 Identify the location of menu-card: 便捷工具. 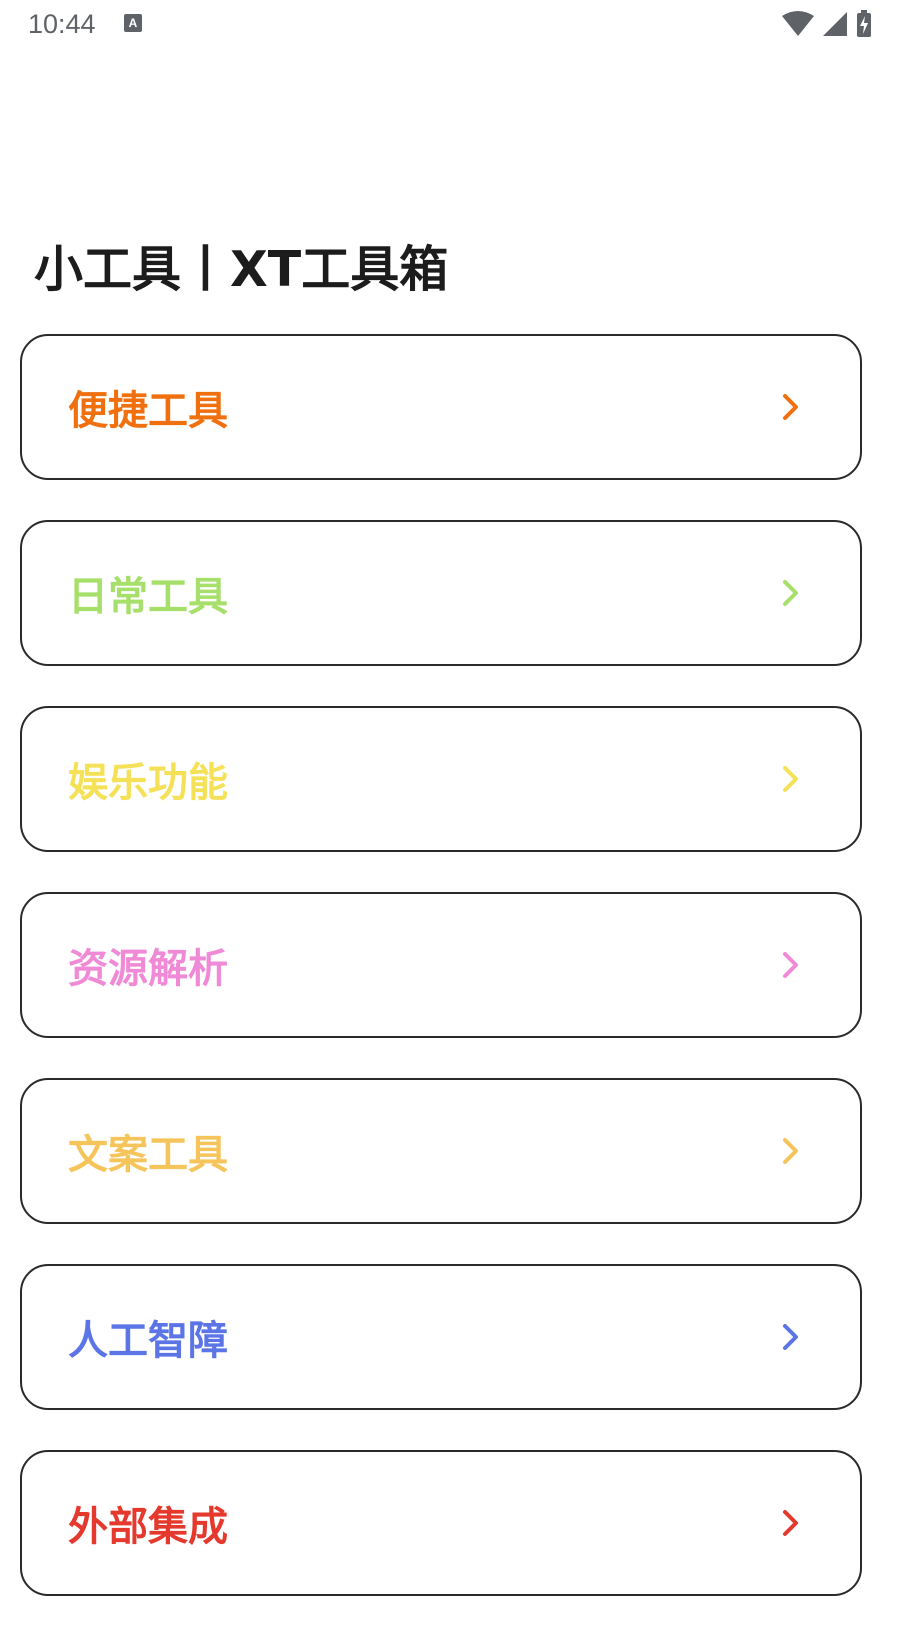
(441, 407).